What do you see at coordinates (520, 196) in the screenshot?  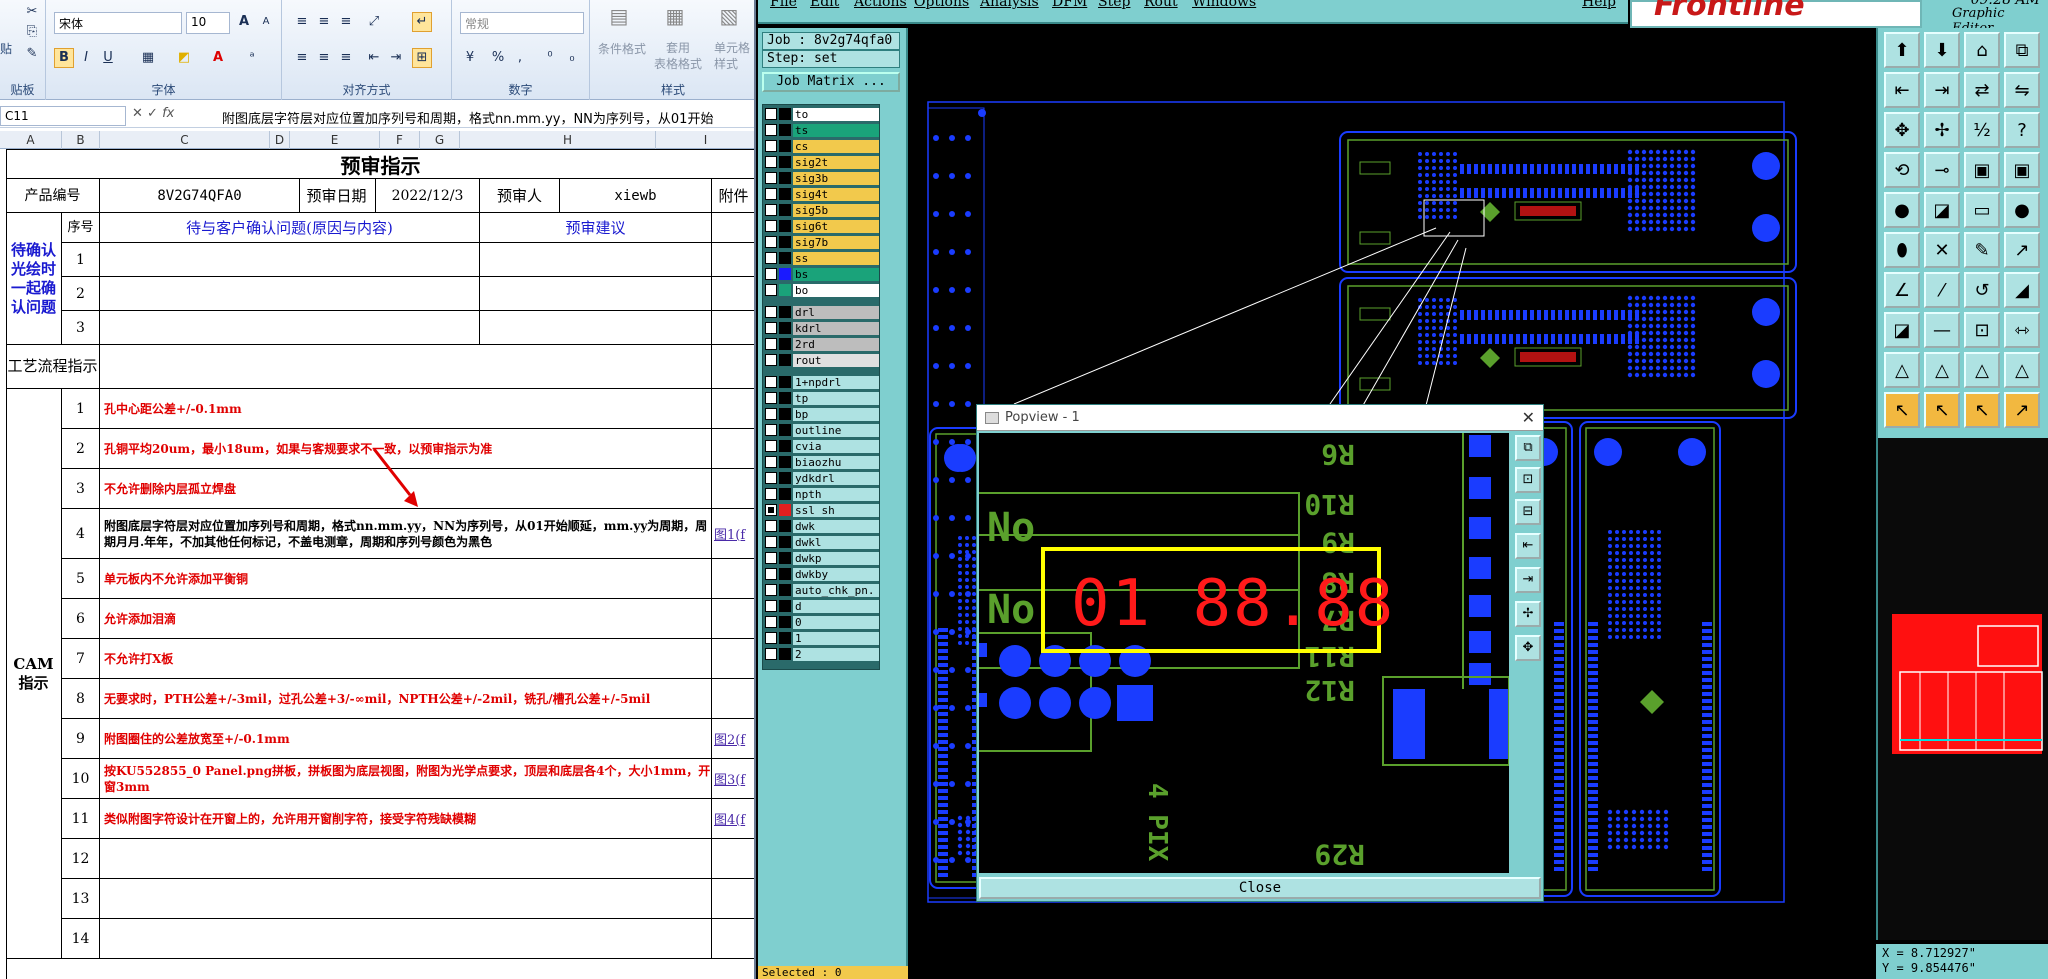 I see `reviewer-label: 预审人` at bounding box center [520, 196].